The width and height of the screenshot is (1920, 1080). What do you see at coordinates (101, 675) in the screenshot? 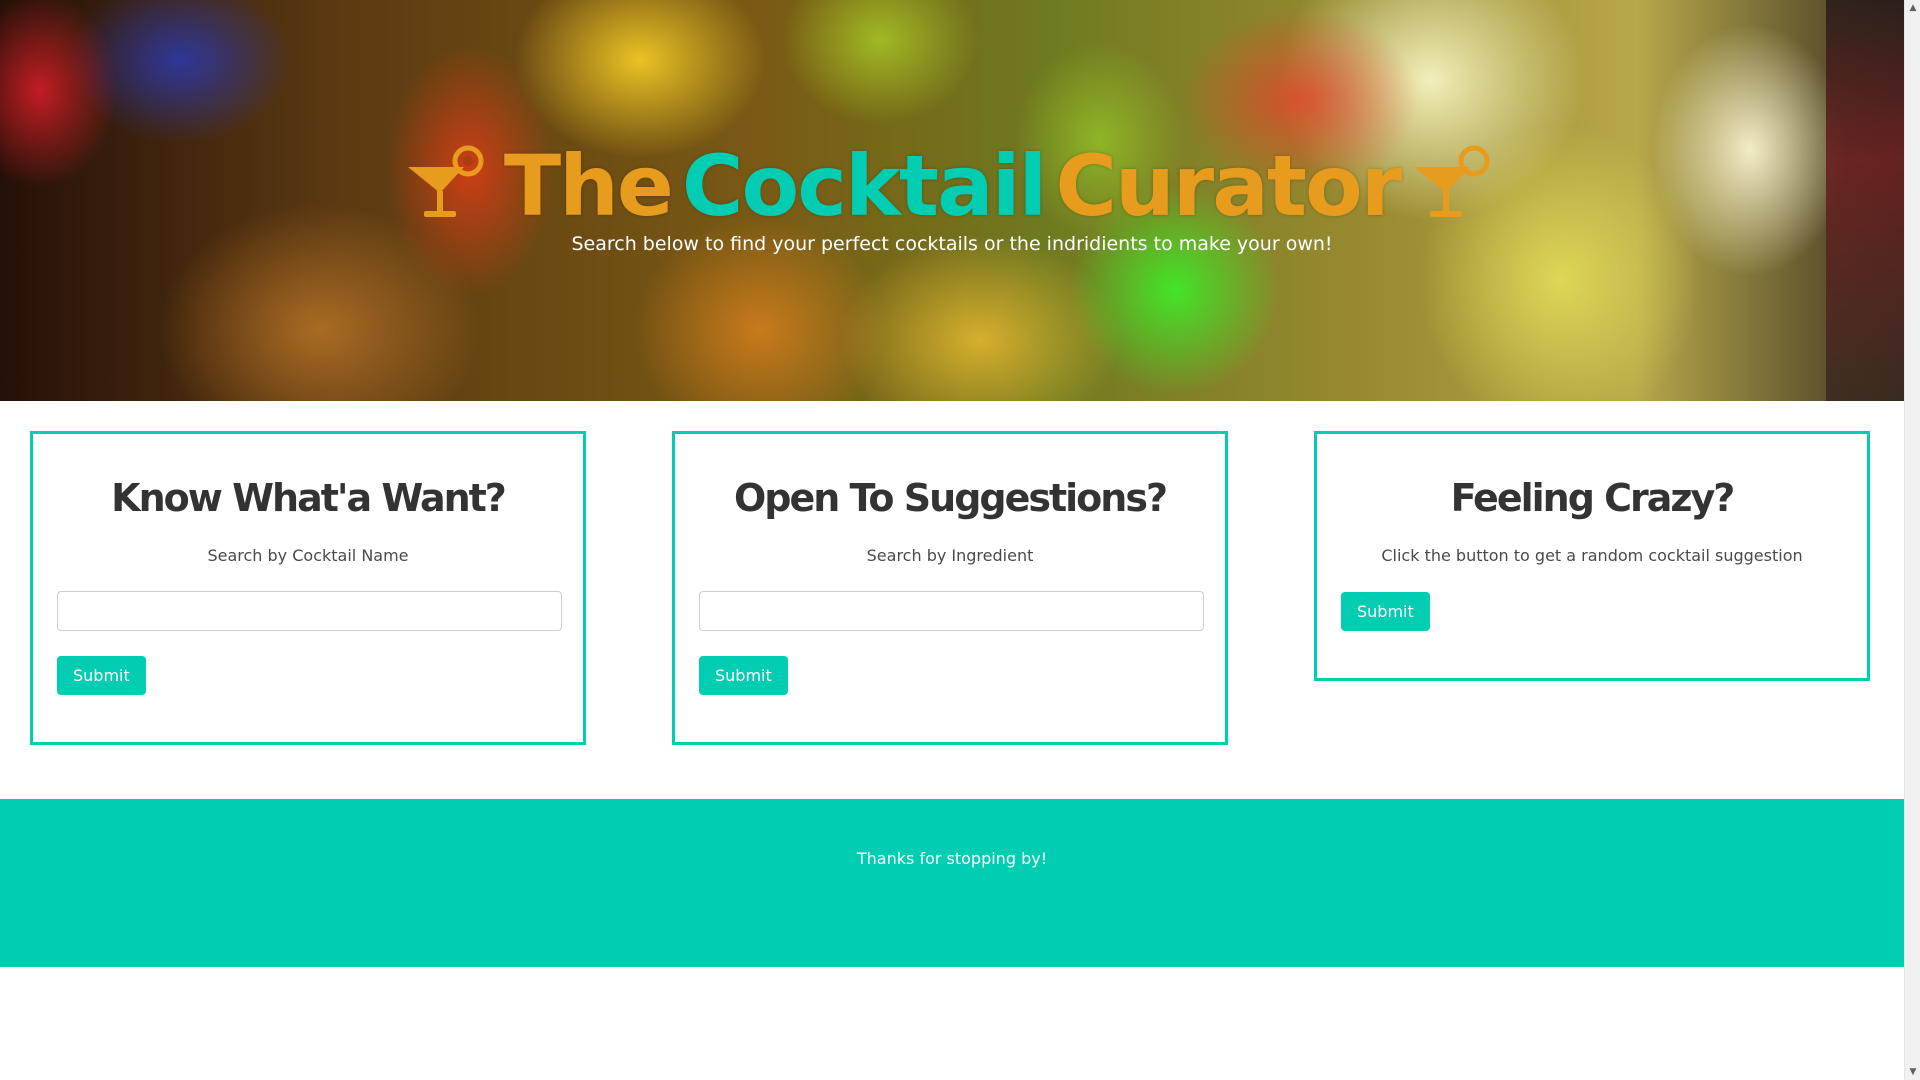
I see `submit-name-button: Submit` at bounding box center [101, 675].